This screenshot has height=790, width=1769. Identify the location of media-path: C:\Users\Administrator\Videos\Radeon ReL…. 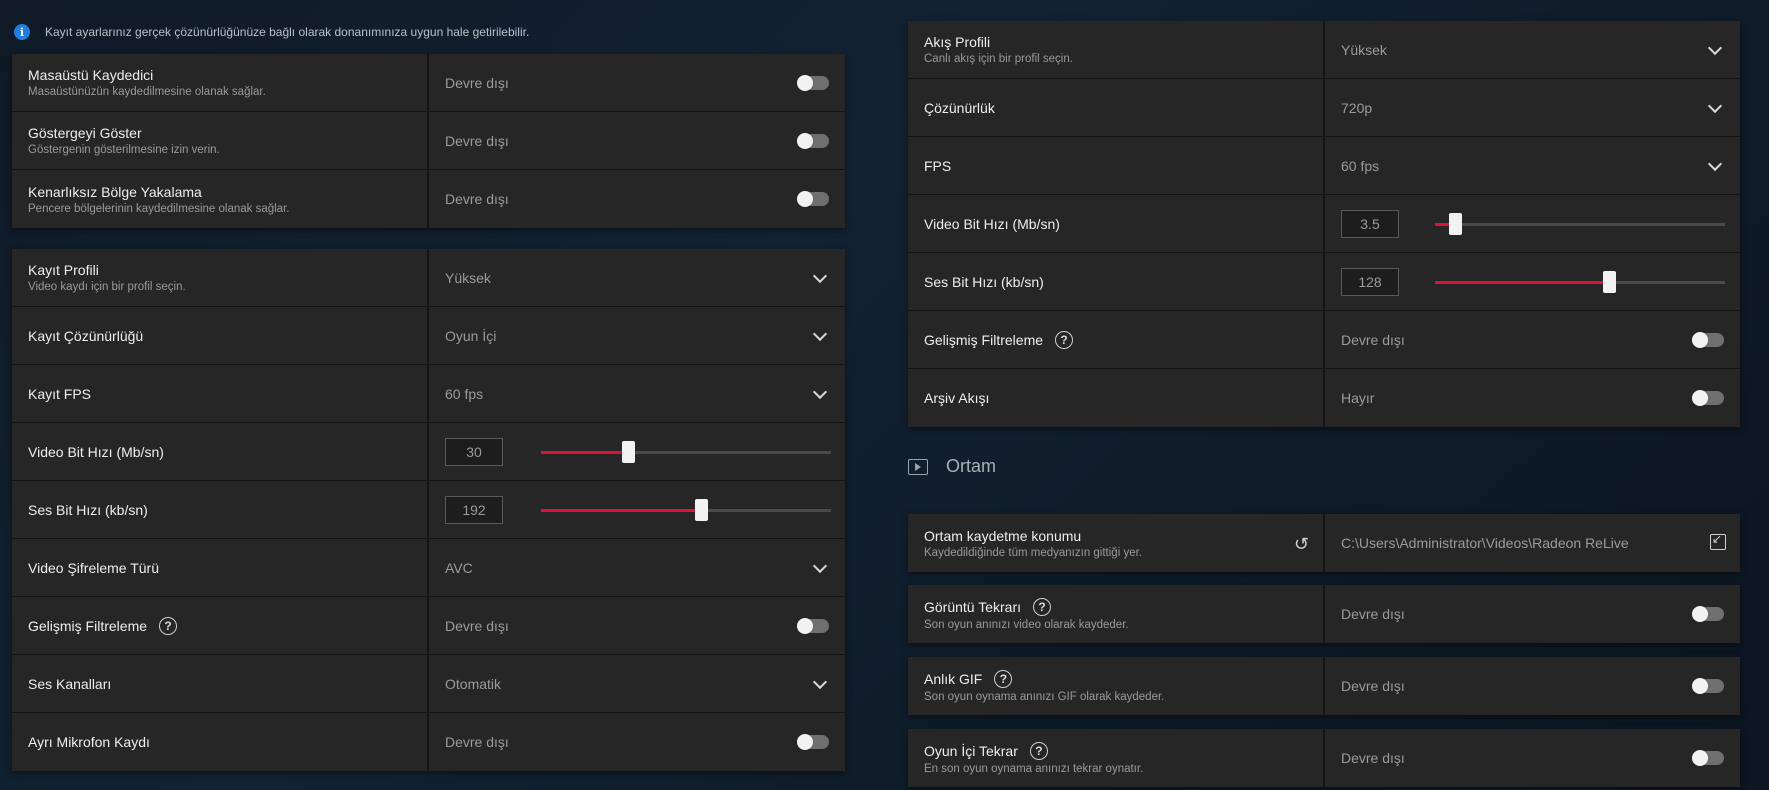
(1485, 543).